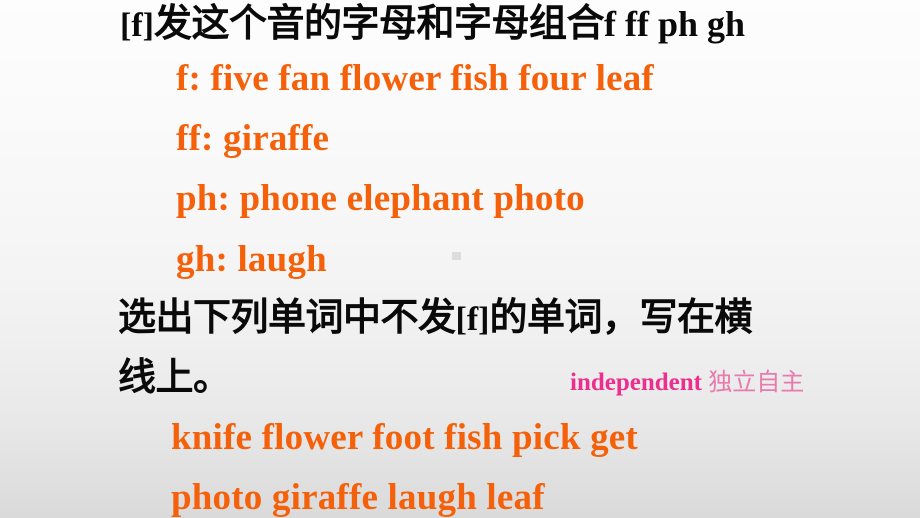  What do you see at coordinates (456, 256) in the screenshot?
I see `stray-gray-square` at bounding box center [456, 256].